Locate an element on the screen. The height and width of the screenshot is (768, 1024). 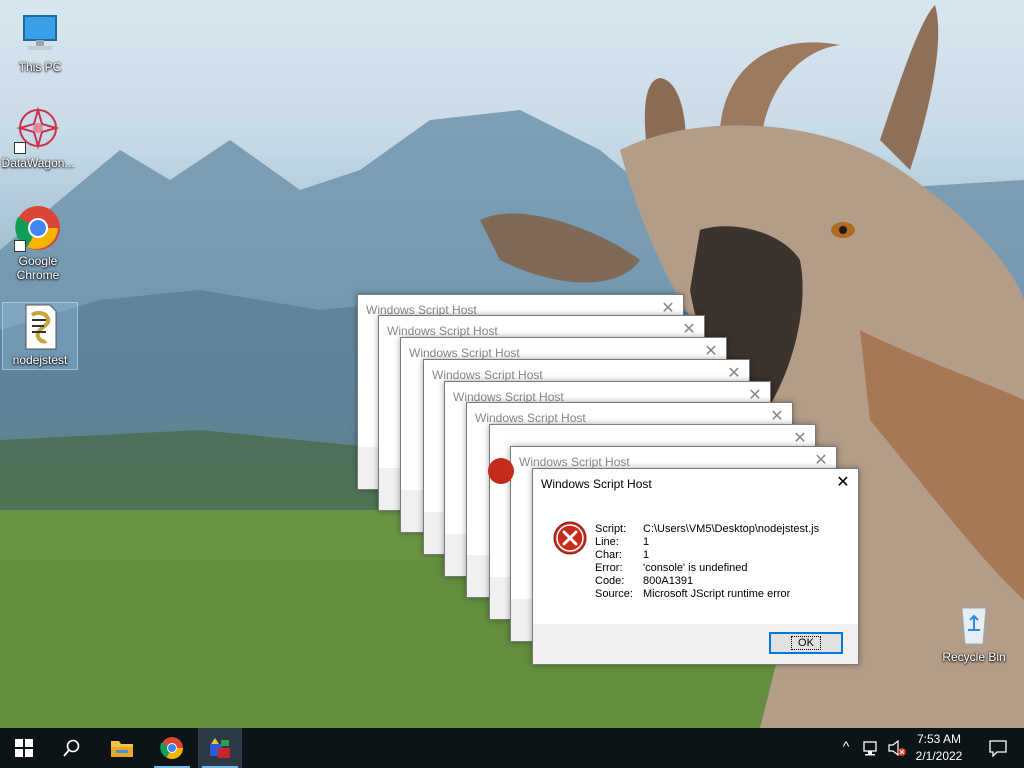
file-explorer-button is located at coordinates (122, 748).